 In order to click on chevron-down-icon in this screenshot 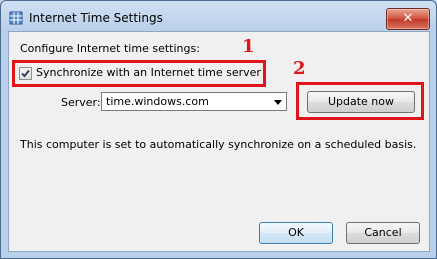, I will do `click(278, 102)`.